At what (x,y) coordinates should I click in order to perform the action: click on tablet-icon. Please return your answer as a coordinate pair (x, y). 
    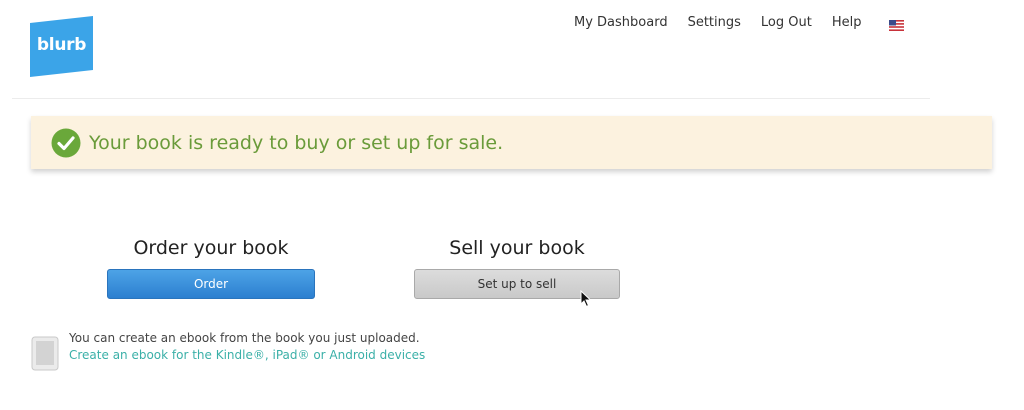
    Looking at the image, I should click on (45, 353).